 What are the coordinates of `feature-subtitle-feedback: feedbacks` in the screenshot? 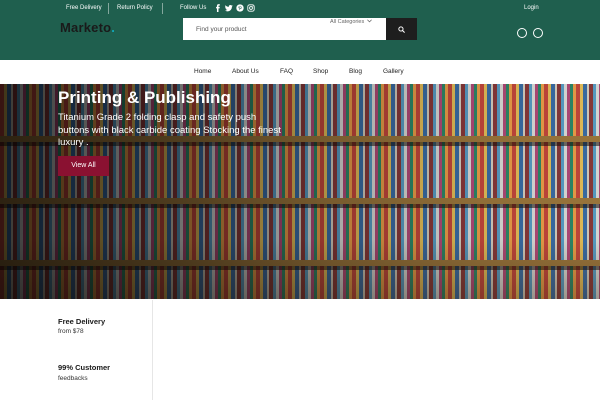 It's located at (73, 378).